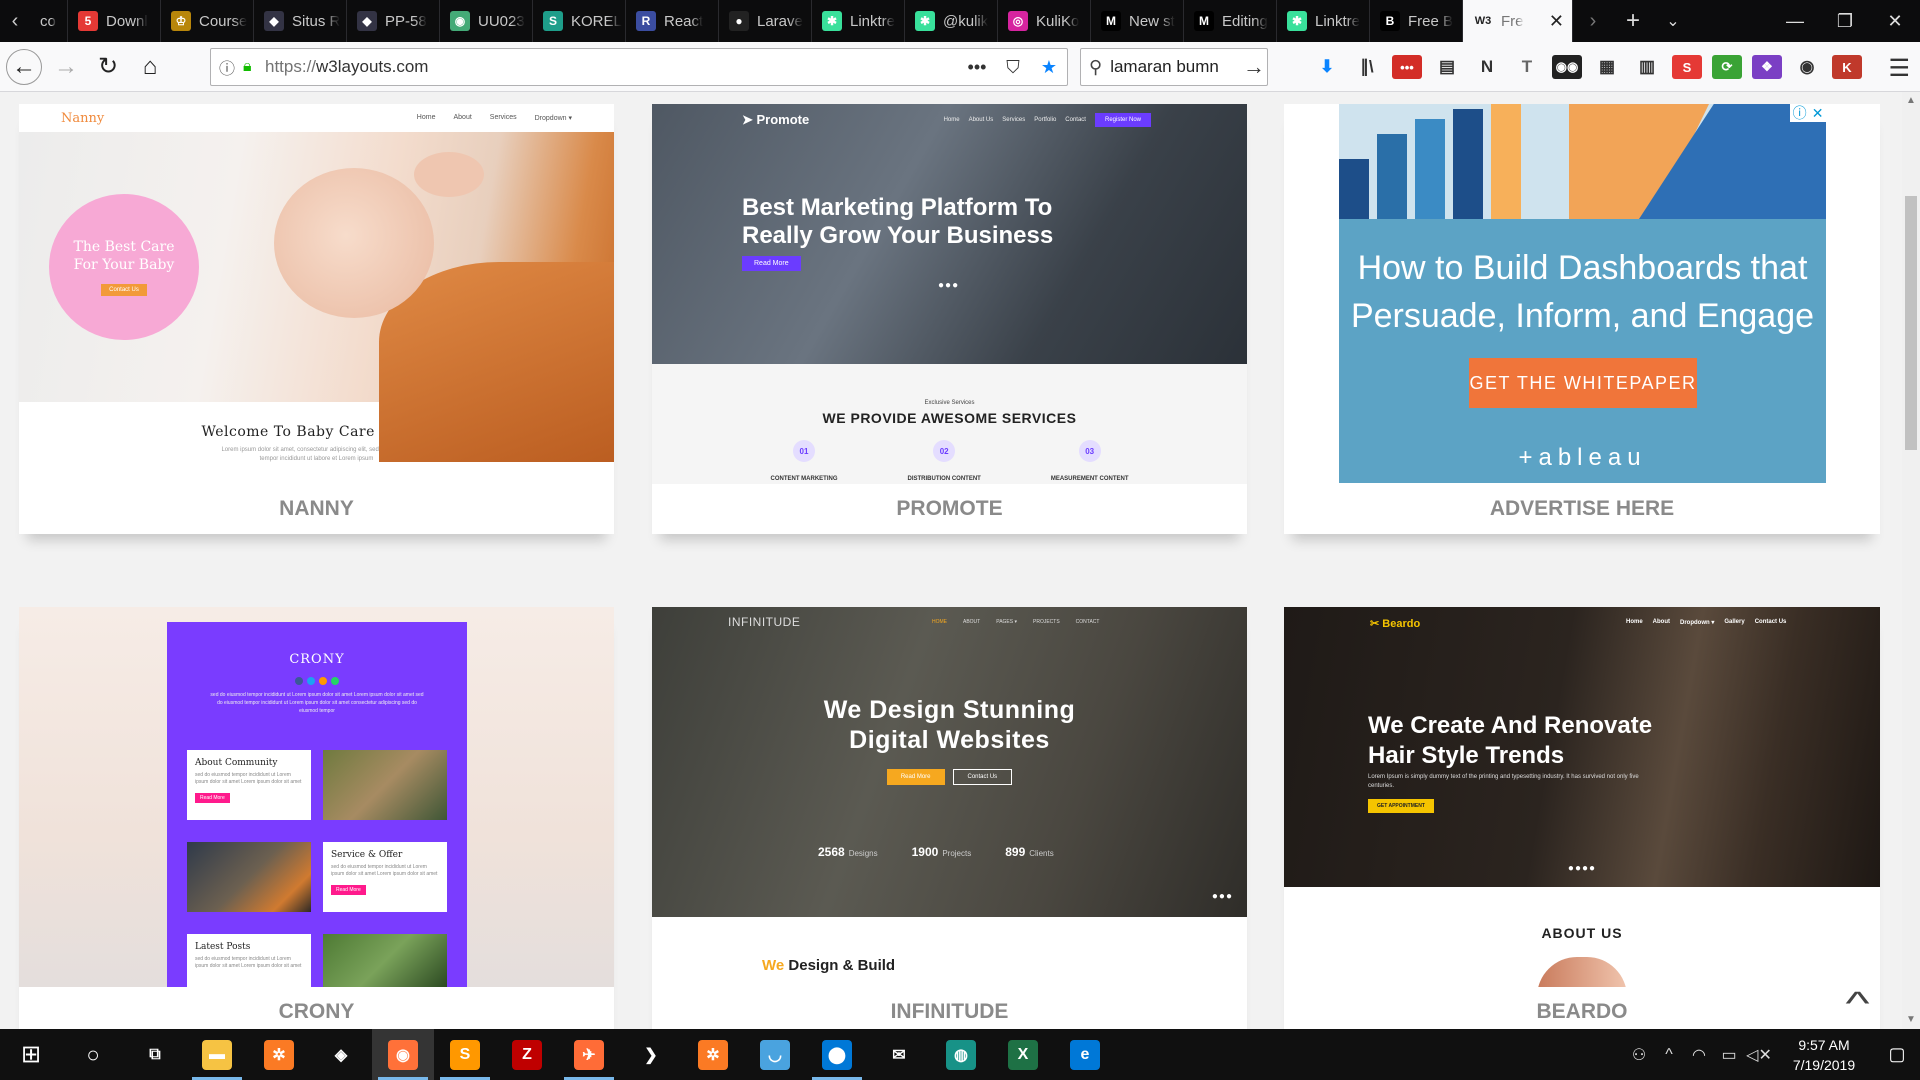  I want to click on tab-item: M Editing, so click(1230, 21).